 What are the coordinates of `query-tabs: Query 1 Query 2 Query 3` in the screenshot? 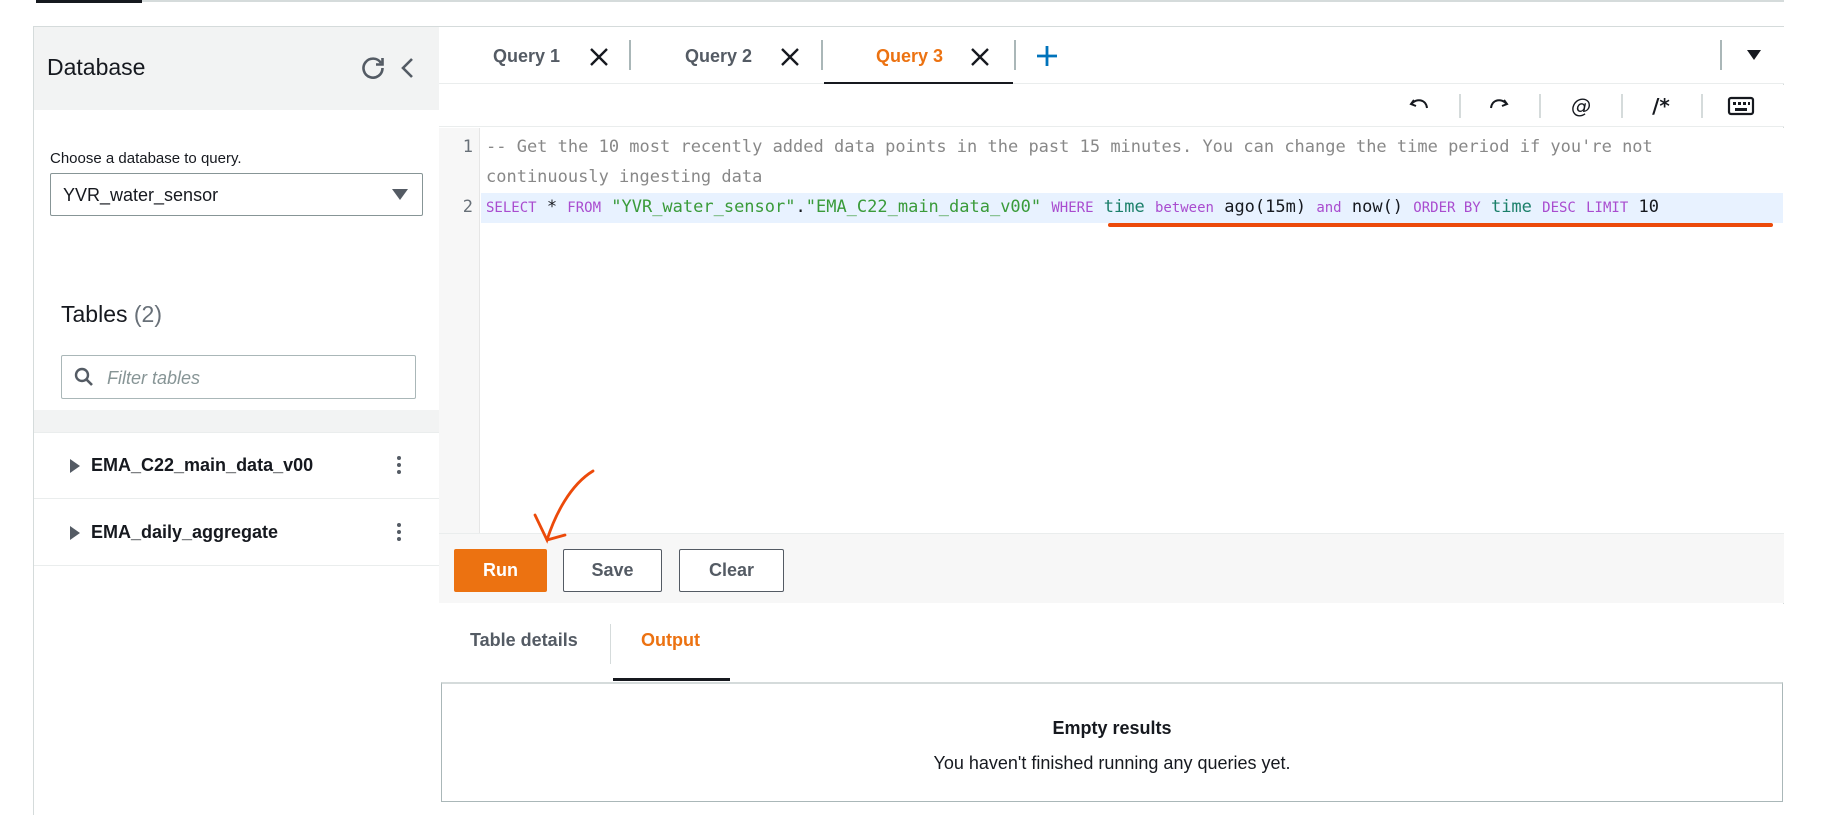 It's located at (1111, 55).